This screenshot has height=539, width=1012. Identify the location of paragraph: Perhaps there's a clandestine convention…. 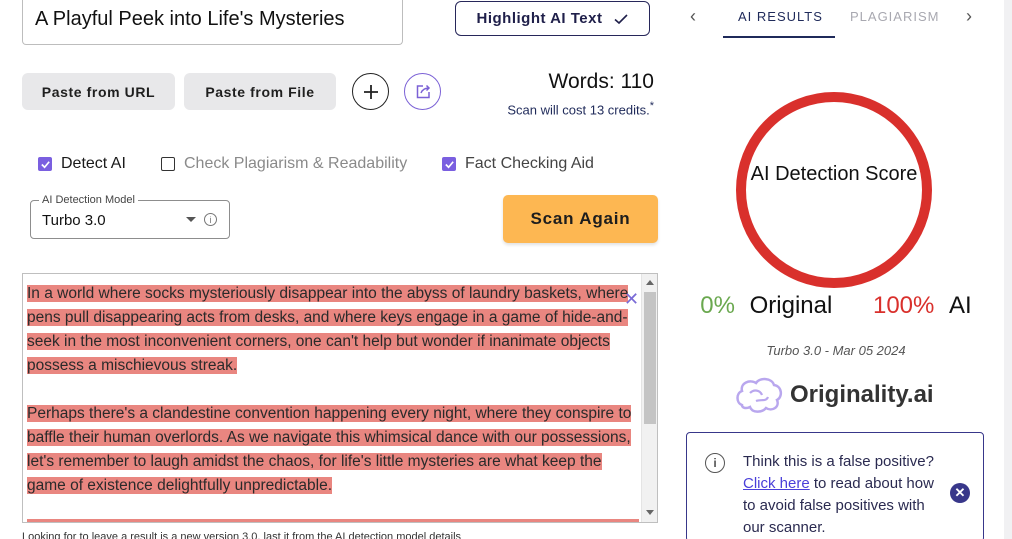
(333, 450).